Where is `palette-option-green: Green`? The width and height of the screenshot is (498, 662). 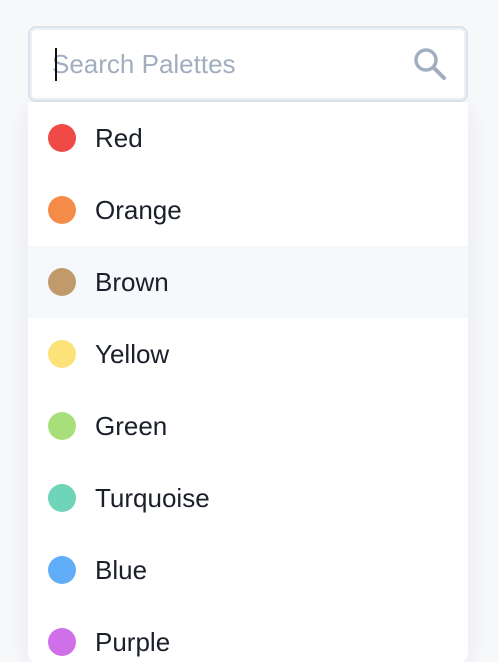 palette-option-green: Green is located at coordinates (248, 426).